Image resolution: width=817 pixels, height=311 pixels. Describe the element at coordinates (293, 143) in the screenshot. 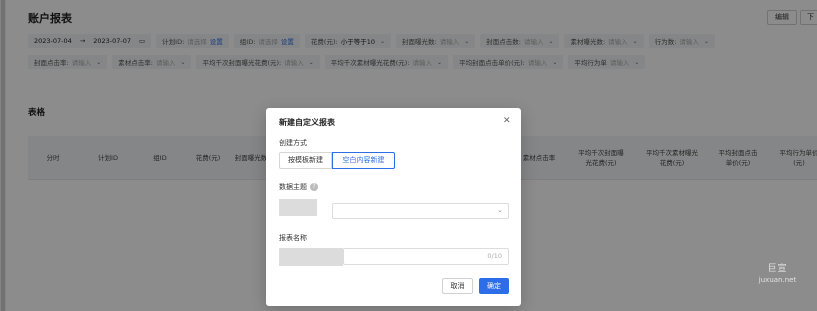

I see `creation-method-label: 创建方式` at that location.